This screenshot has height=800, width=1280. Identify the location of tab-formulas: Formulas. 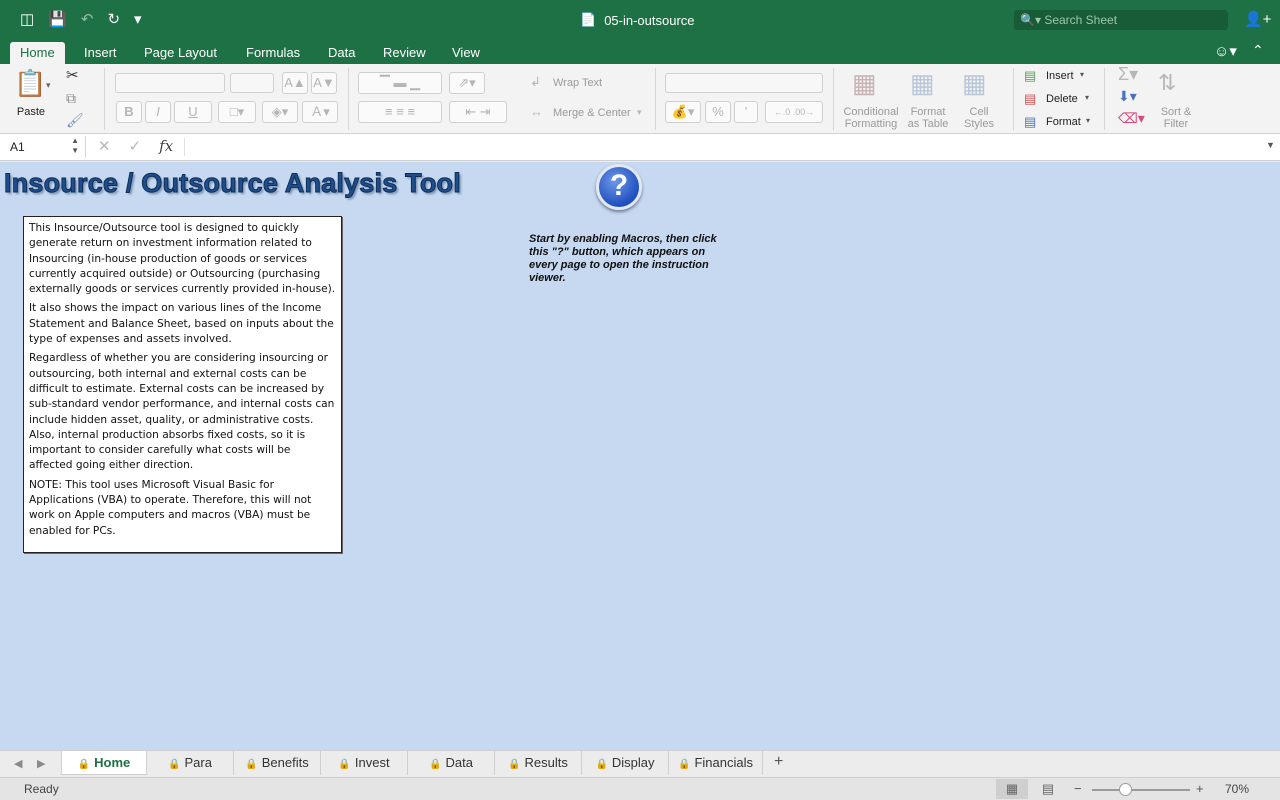
(273, 53).